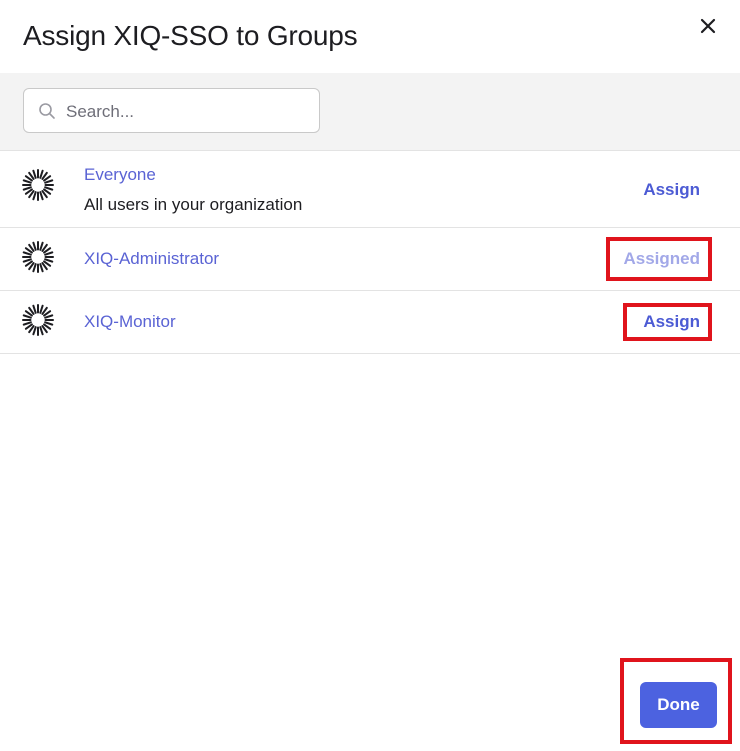  Describe the element at coordinates (370, 322) in the screenshot. I see `group-row-xiq-monitor: XIQ-Monitor Assign` at that location.